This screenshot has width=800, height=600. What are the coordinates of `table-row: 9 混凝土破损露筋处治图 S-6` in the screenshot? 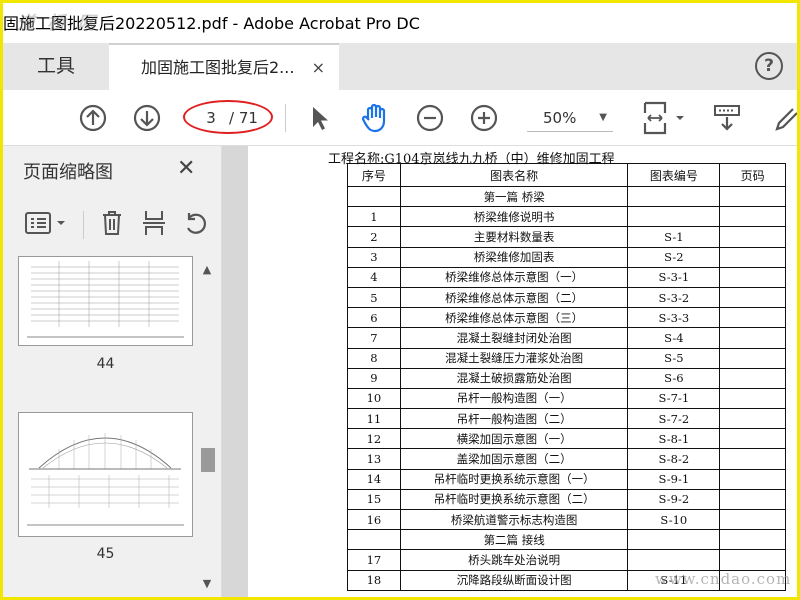 It's located at (566, 378).